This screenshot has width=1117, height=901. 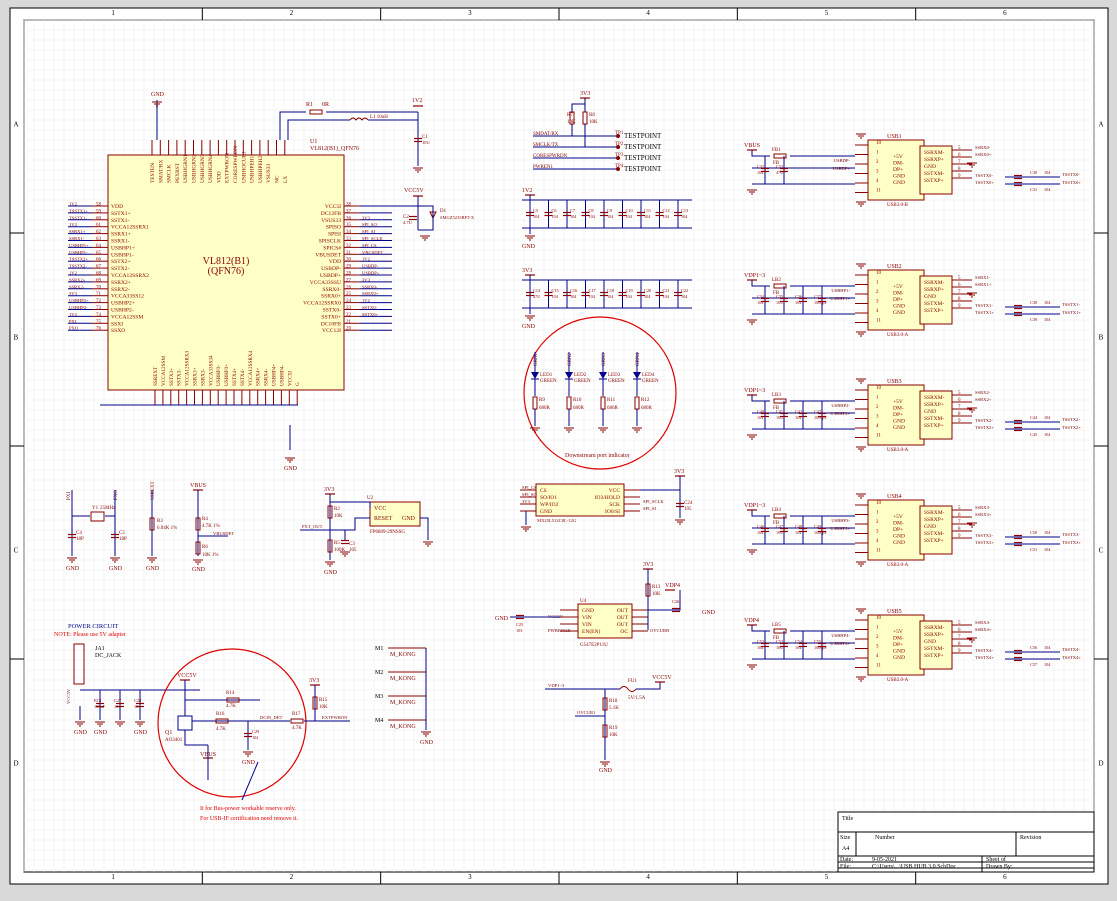 I want to click on chip-pin-number: 72, so click(x=99, y=301).